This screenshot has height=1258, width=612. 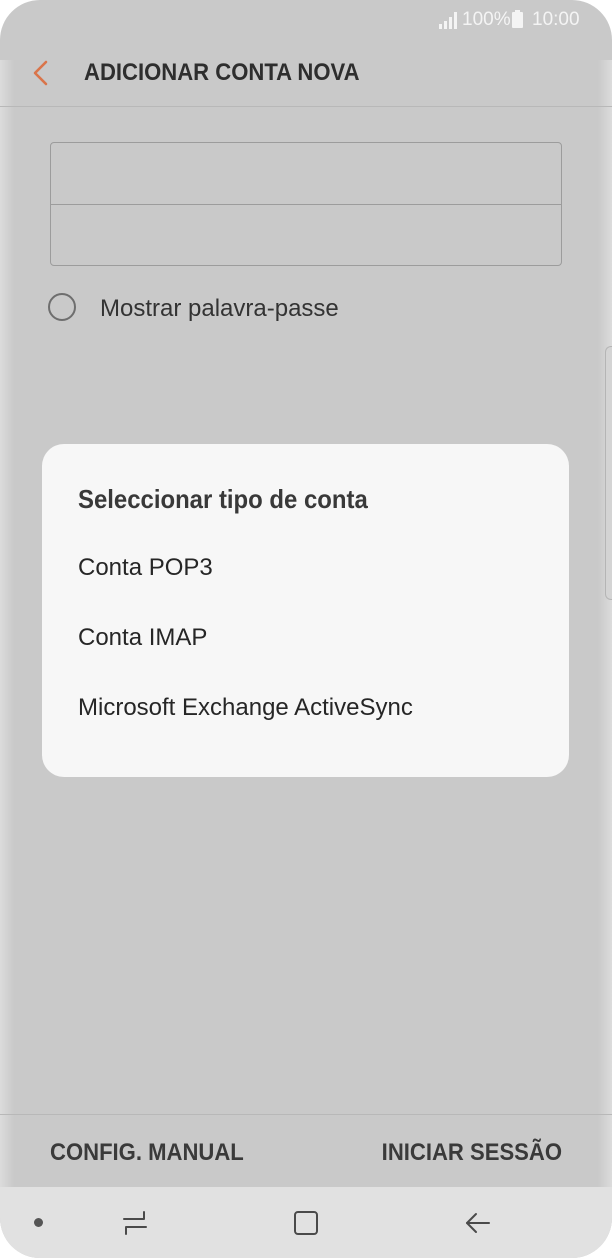 I want to click on home-icon, so click(x=306, y=1223).